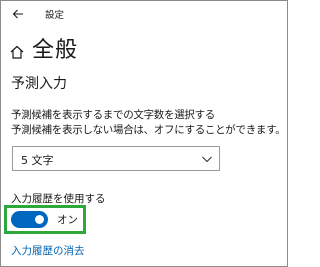 The image size is (320, 267). I want to click on input-history-toggle, so click(29, 219).